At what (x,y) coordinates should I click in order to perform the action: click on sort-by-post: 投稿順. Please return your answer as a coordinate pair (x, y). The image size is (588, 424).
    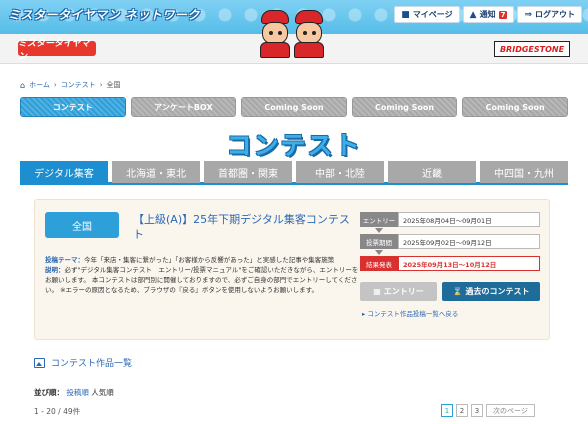
    Looking at the image, I should click on (77, 392).